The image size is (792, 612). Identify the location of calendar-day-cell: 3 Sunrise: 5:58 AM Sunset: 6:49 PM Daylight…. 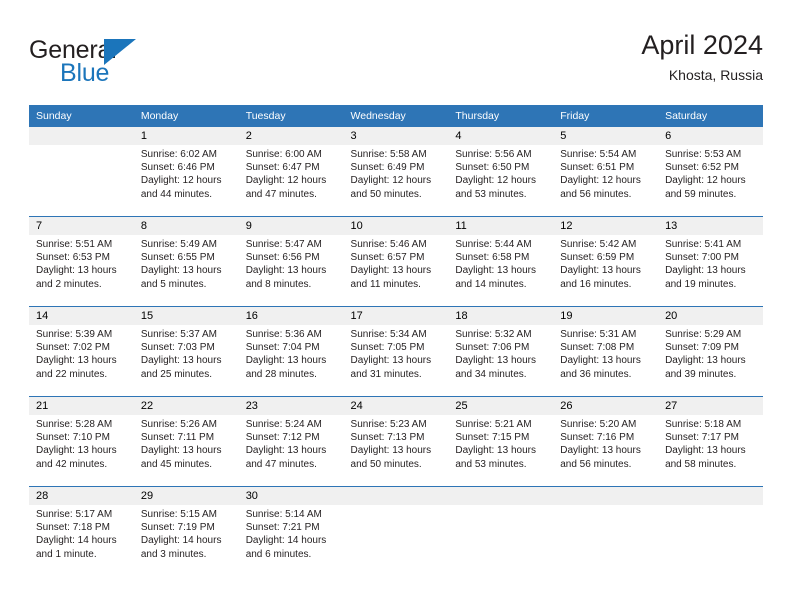
(396, 172).